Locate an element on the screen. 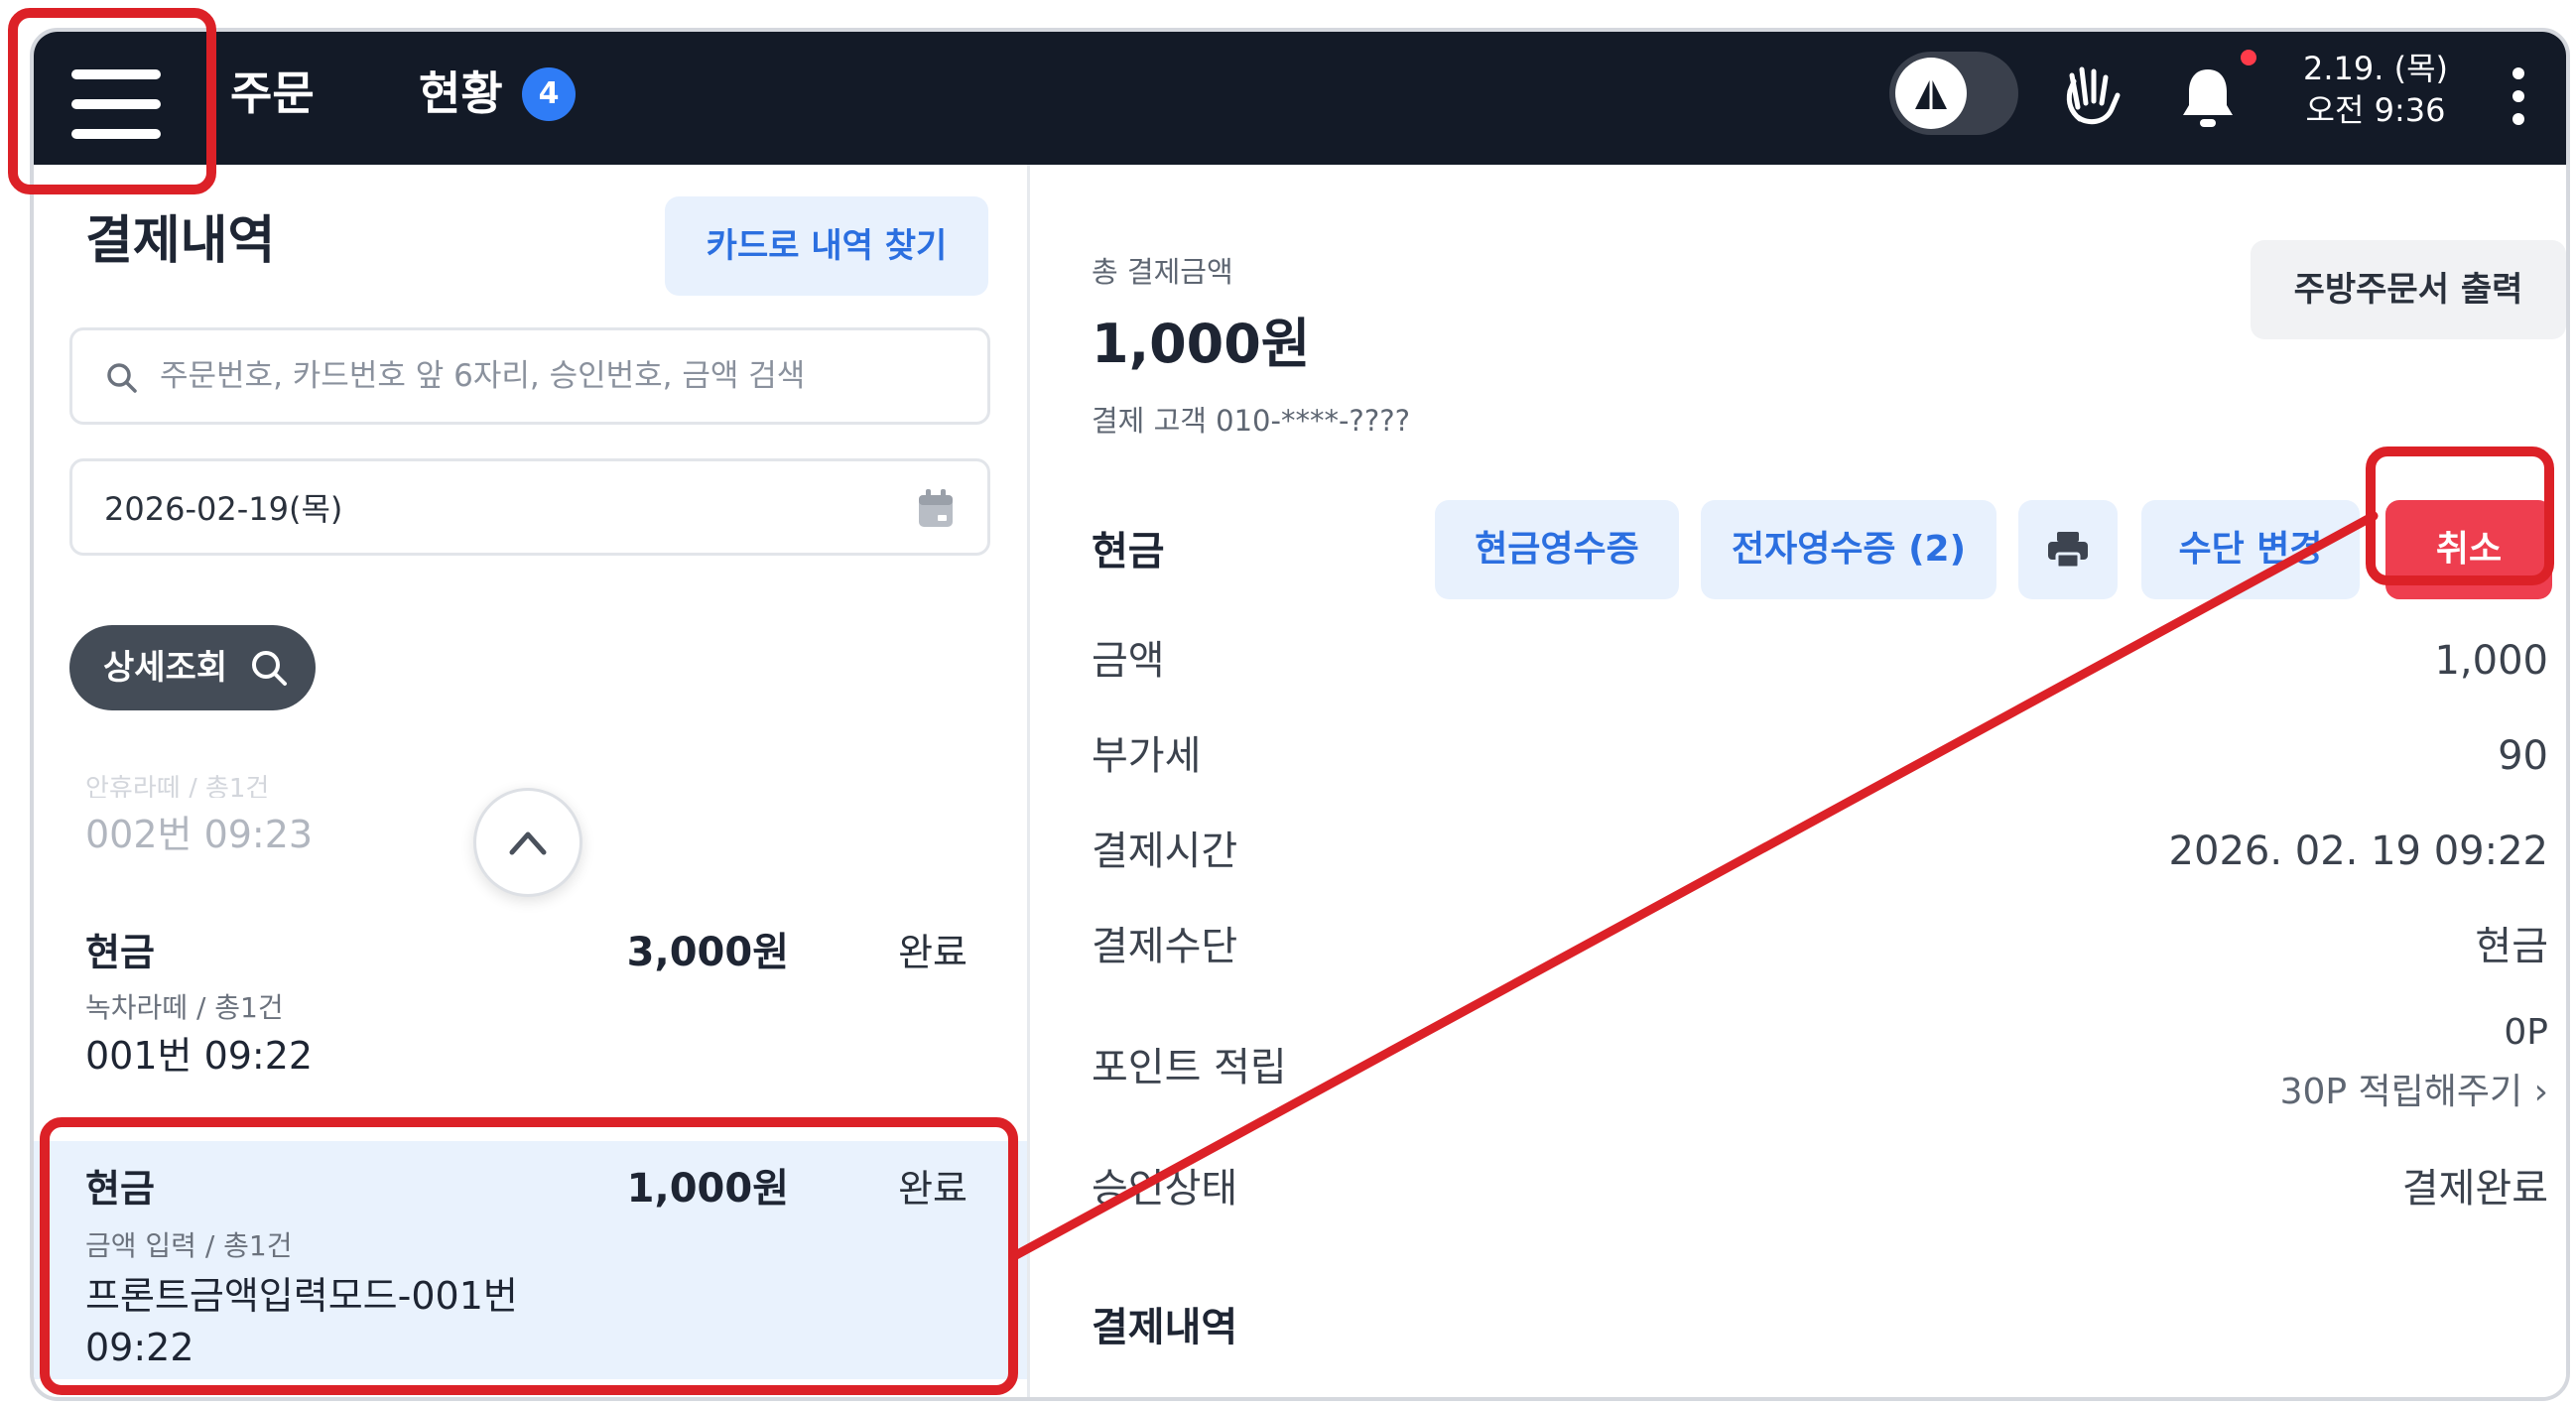 The width and height of the screenshot is (2576, 1405). row-items: 금액 입력 / 총1건 is located at coordinates (189, 1245).